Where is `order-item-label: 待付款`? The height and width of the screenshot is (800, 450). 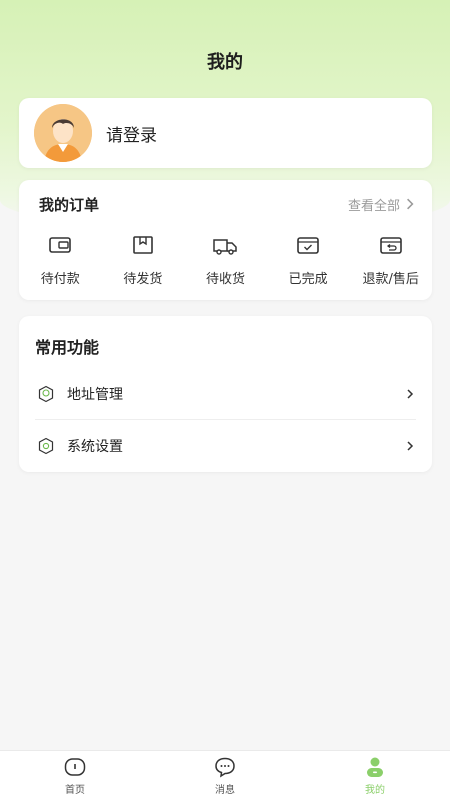 order-item-label: 待付款 is located at coordinates (60, 279).